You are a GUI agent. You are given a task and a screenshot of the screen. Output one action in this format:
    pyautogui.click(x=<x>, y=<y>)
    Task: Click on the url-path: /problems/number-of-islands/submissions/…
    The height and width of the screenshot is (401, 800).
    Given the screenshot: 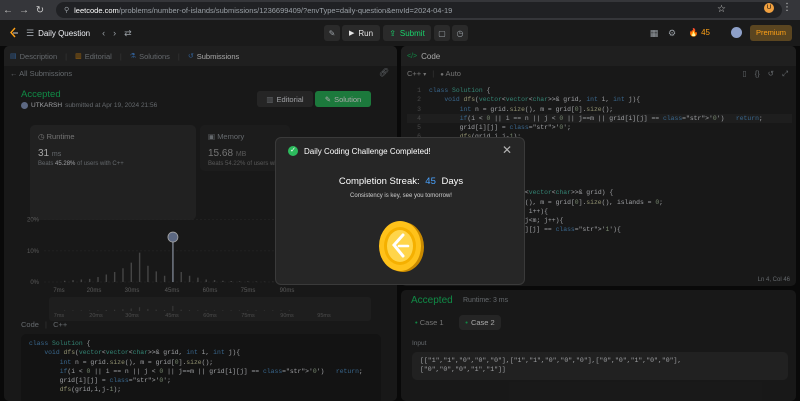 What is the action you would take?
    pyautogui.click(x=285, y=10)
    